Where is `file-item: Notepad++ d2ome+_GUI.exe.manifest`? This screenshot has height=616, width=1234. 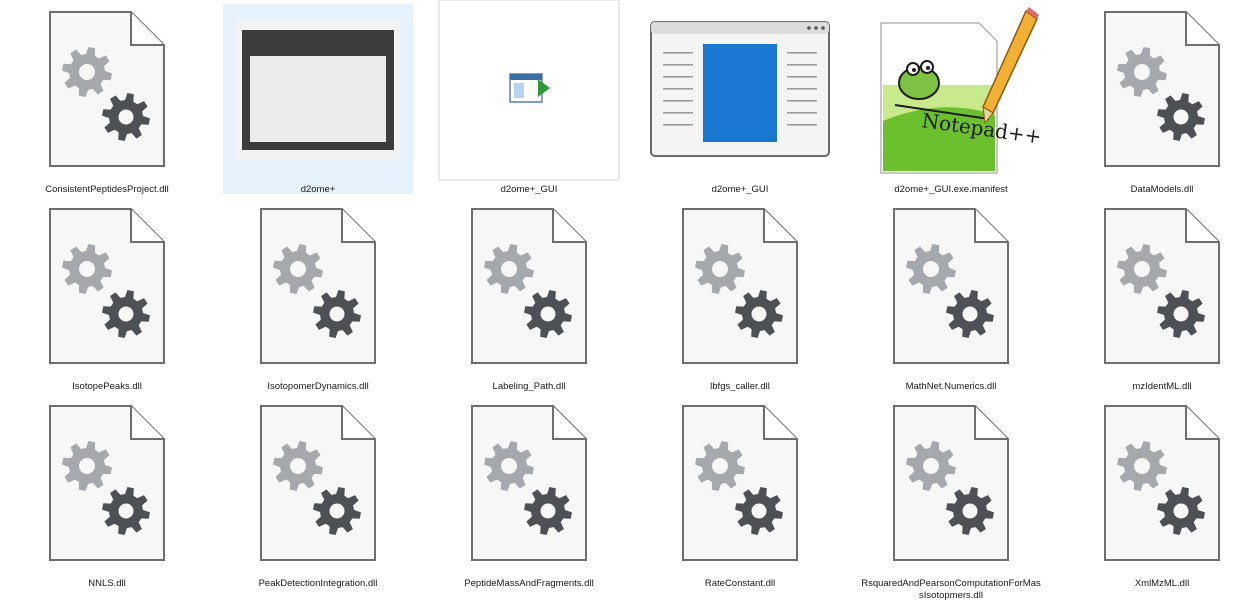 file-item: Notepad++ d2ome+_GUI.exe.manifest is located at coordinates (951, 99).